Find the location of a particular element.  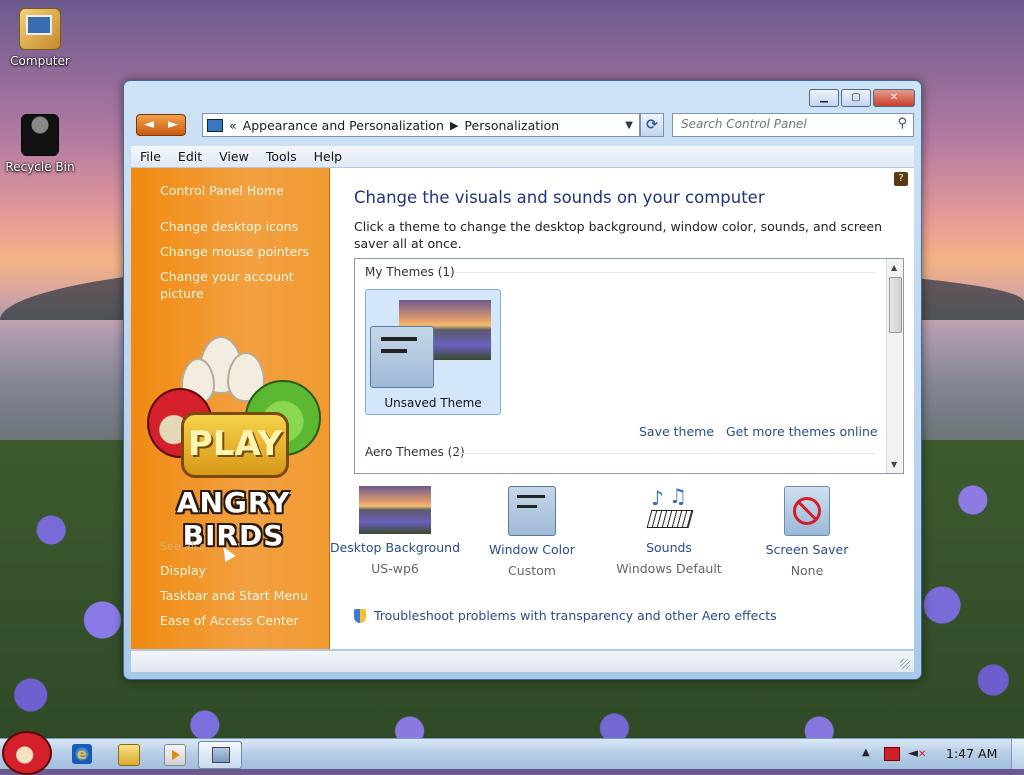

window-color-icon is located at coordinates (532, 511).